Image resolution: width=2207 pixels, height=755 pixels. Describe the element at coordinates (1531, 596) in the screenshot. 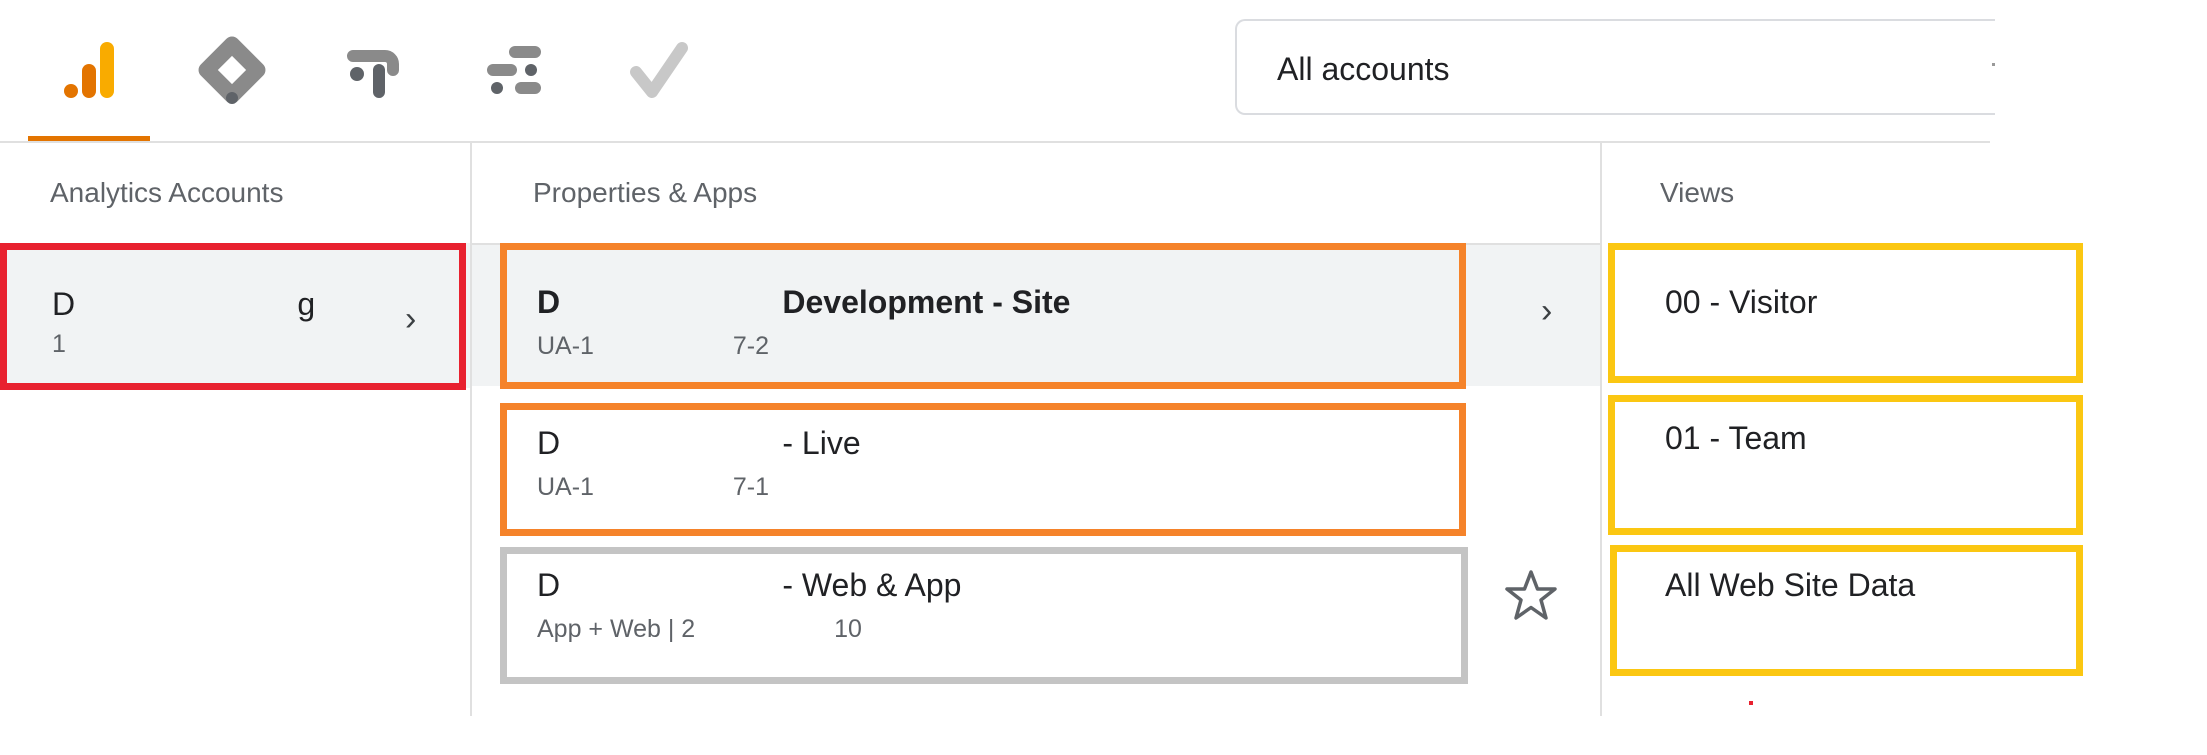

I see `star-icon` at that location.